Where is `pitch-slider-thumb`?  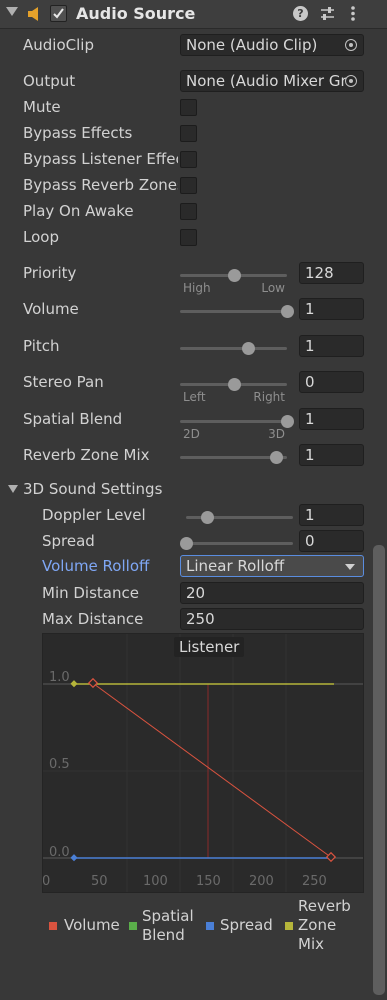
pitch-slider-thumb is located at coordinates (249, 348).